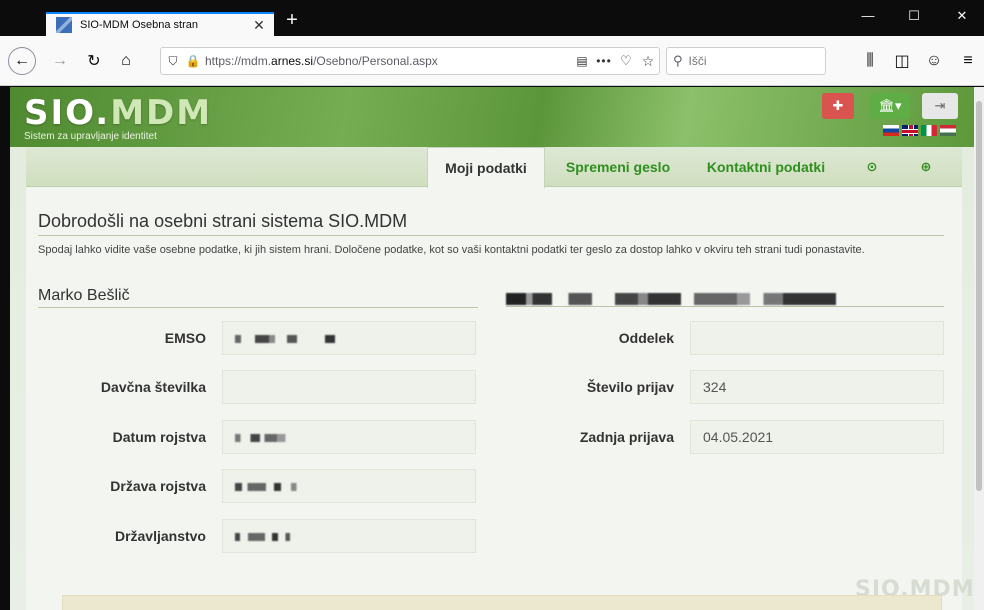 This screenshot has width=984, height=610. Describe the element at coordinates (979, 296) in the screenshot. I see `scrollbar-thumb` at that location.